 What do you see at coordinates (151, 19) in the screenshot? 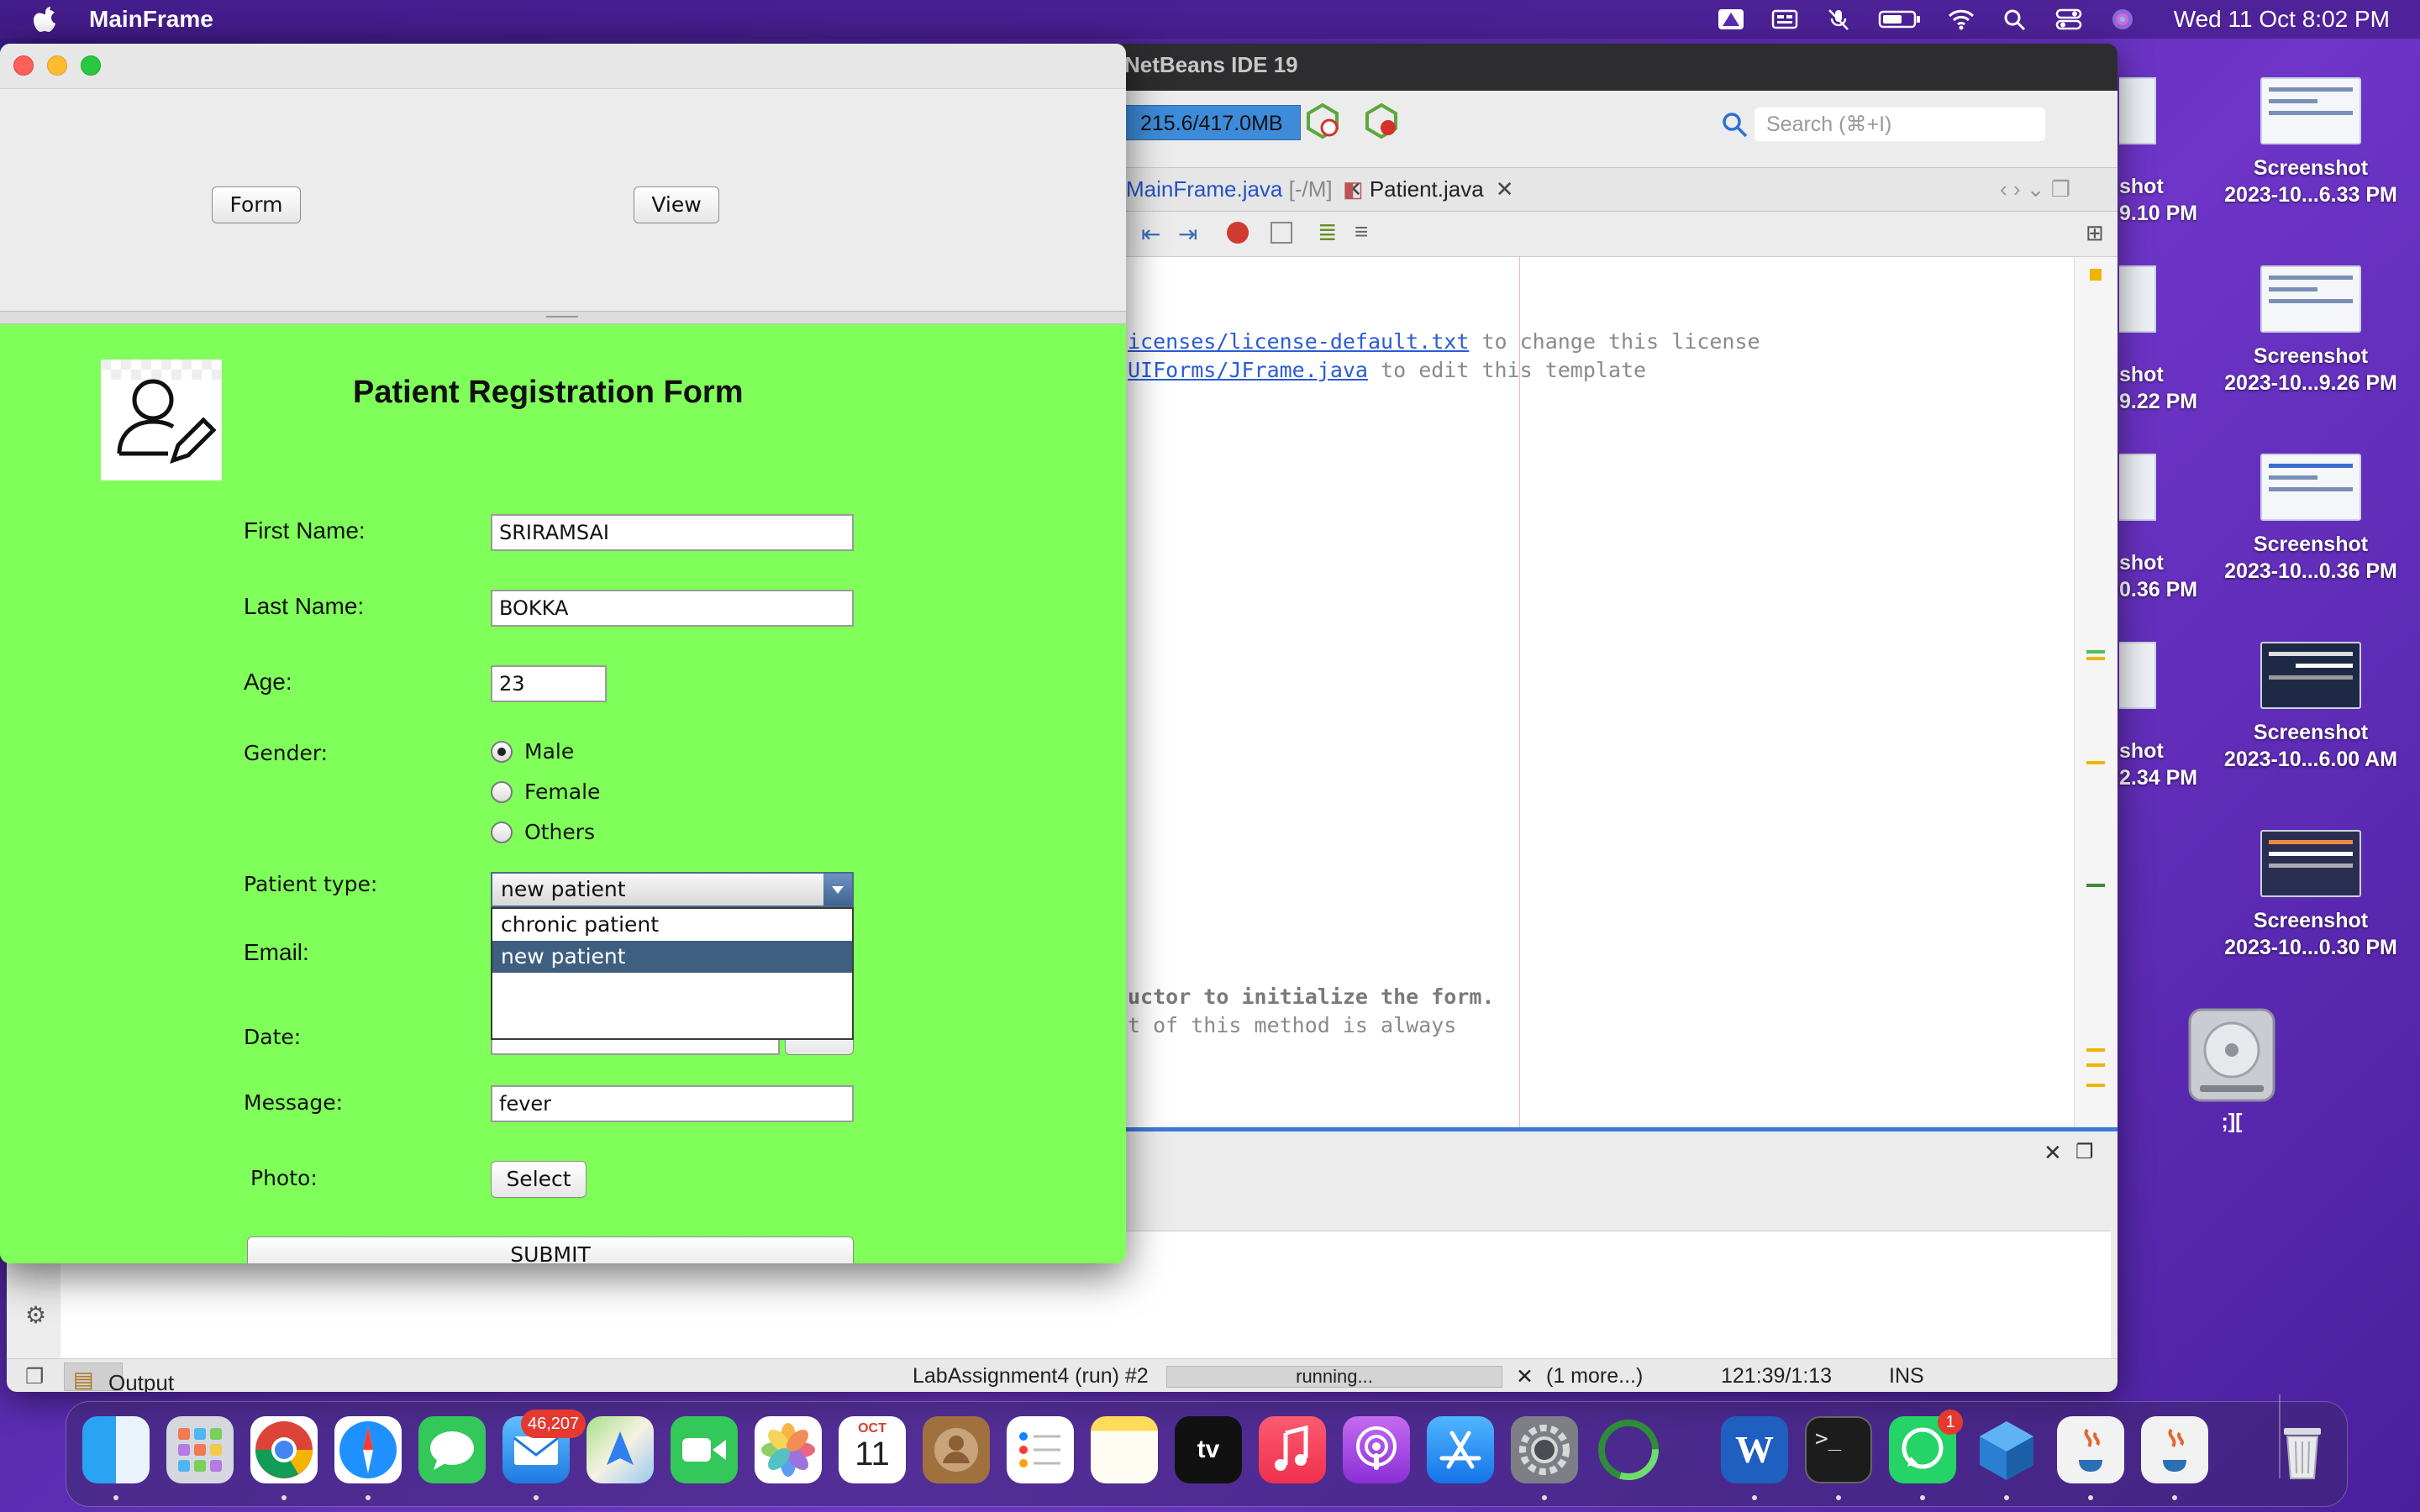
I see `menu-app-name: MainFrame` at bounding box center [151, 19].